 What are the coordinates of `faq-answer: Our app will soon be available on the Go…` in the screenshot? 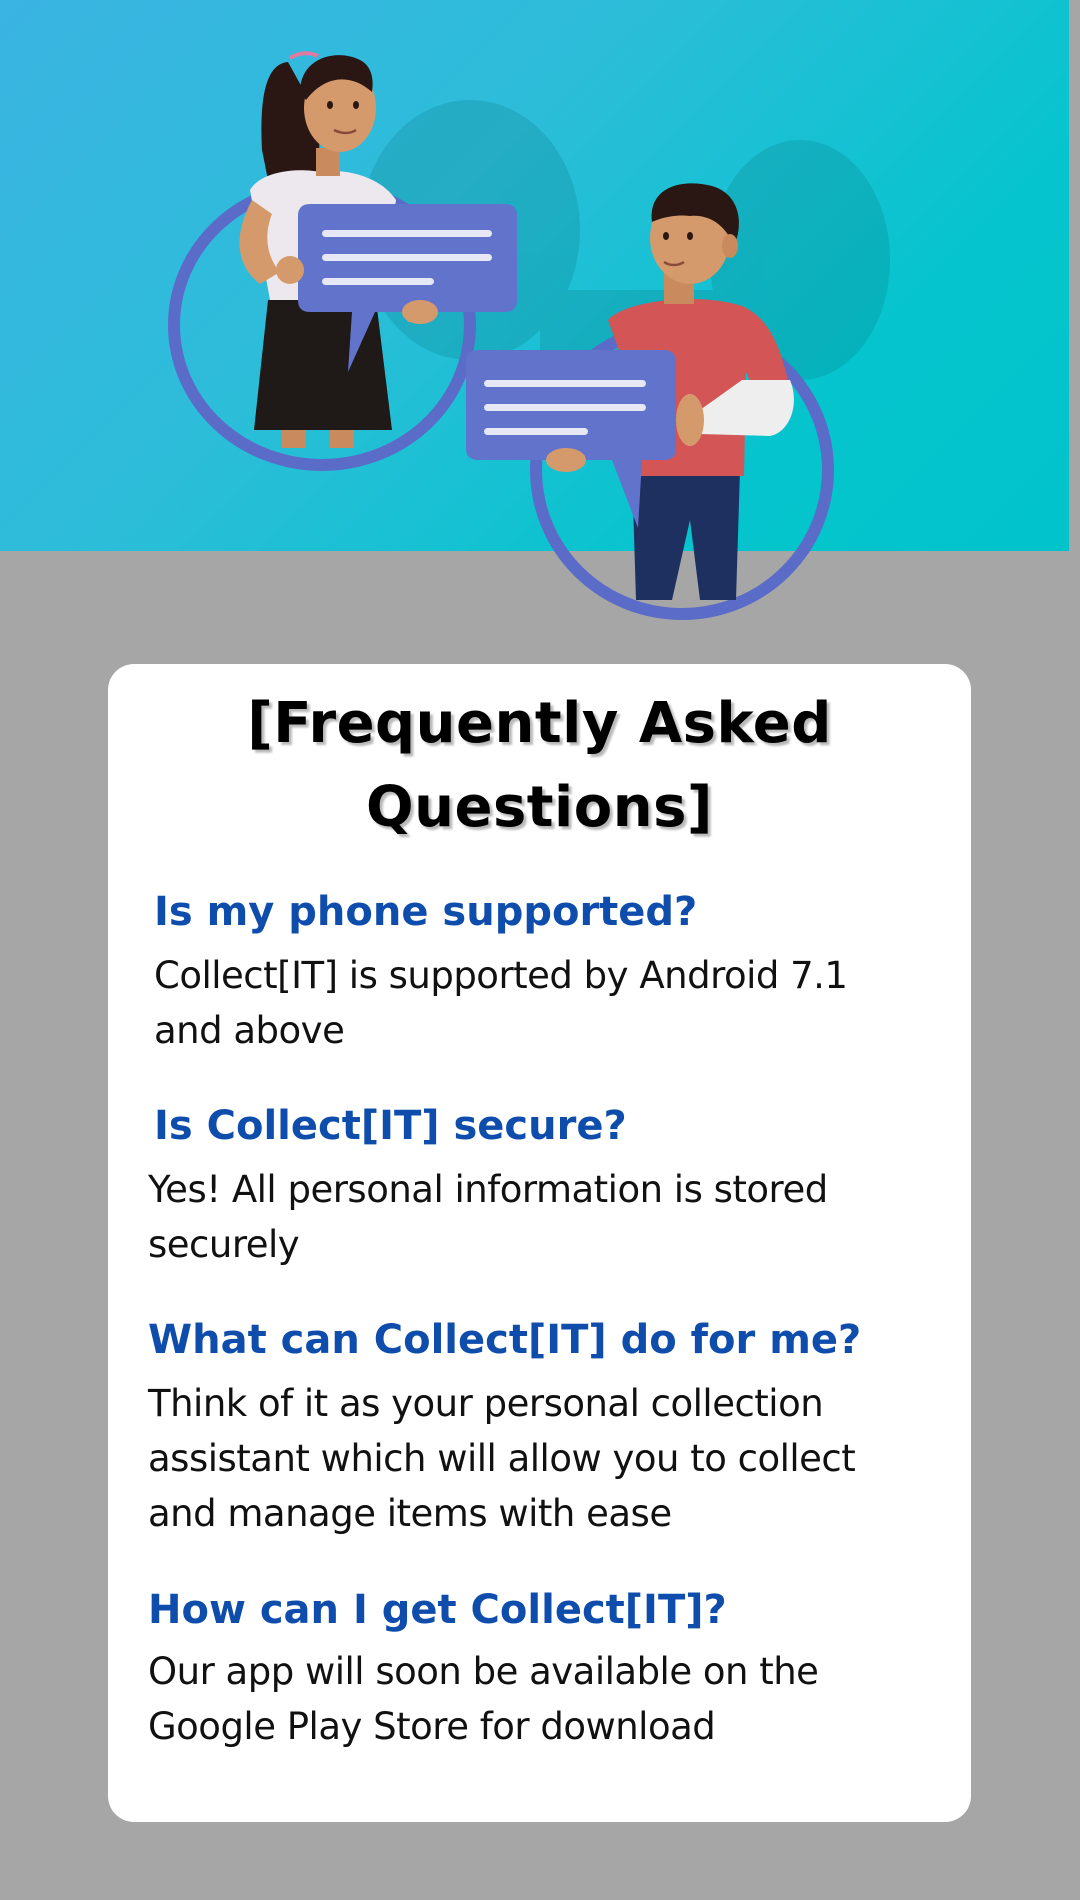 It's located at (483, 1699).